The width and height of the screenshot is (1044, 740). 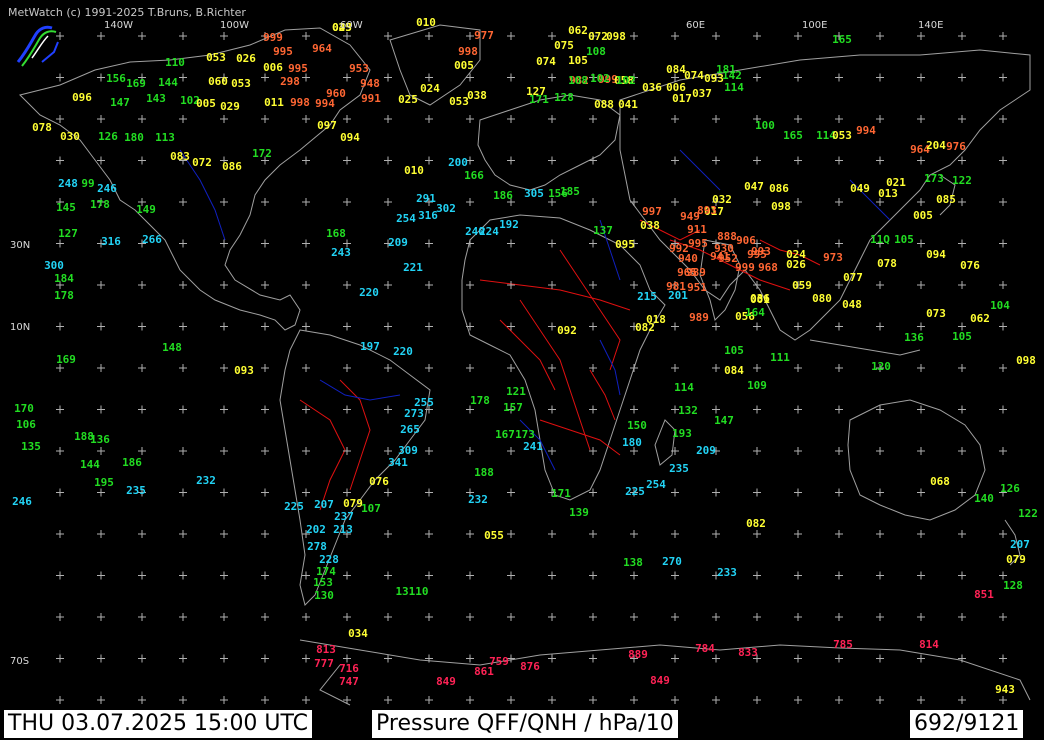 I want to click on pressure-value: 973, so click(x=833, y=257).